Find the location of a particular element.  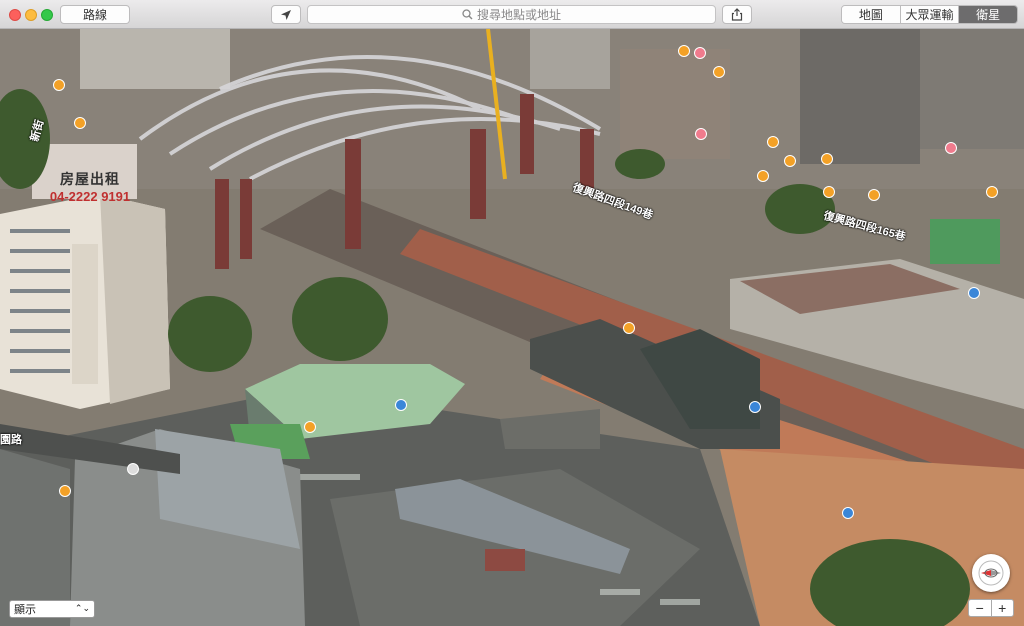

share-icon is located at coordinates (737, 14).